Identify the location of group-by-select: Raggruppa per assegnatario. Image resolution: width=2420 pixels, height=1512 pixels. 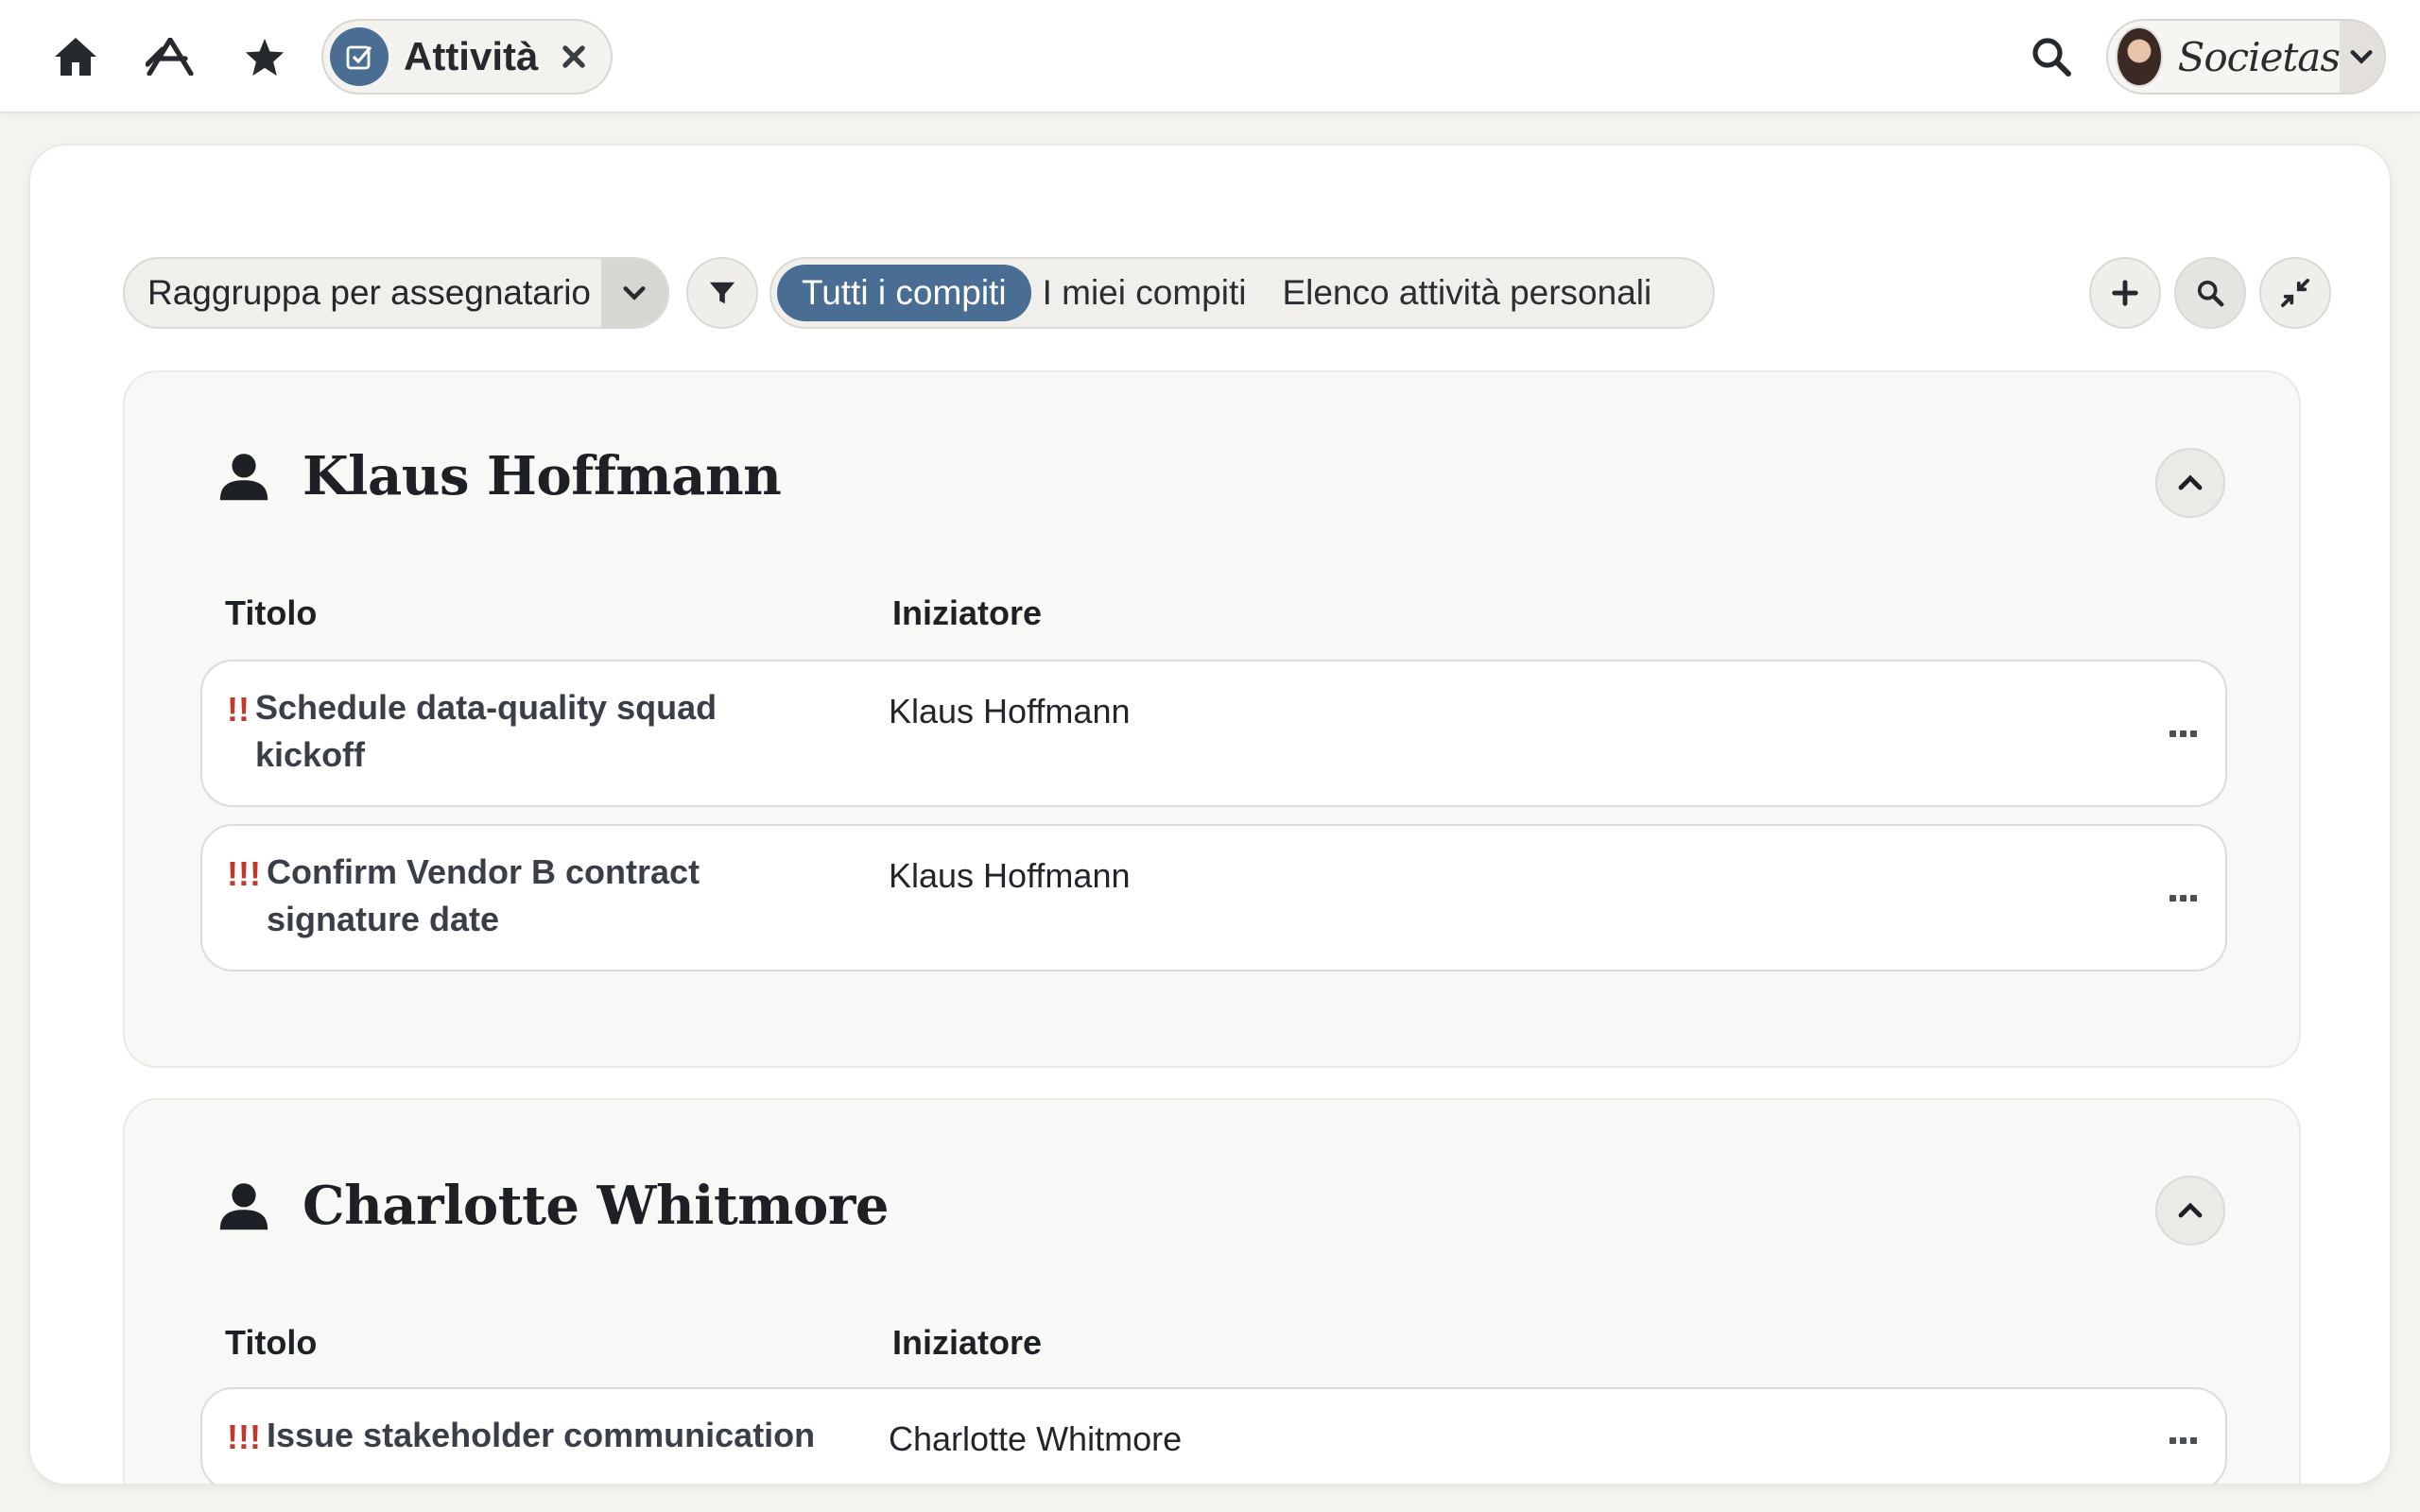
(396, 293).